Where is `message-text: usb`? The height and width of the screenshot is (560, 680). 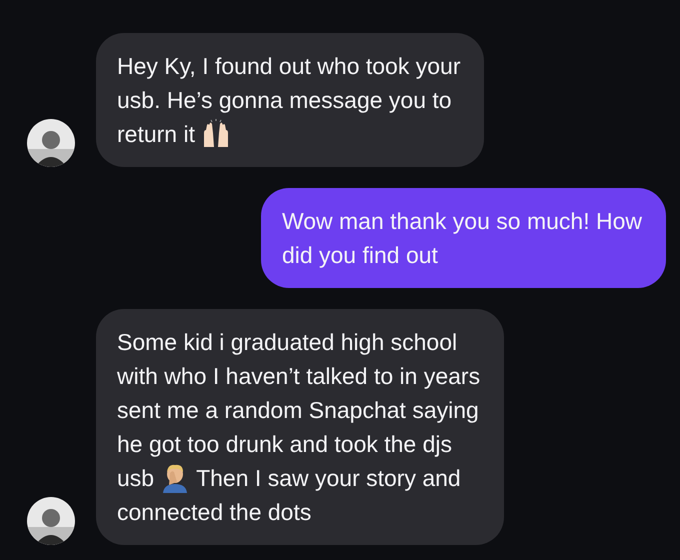
message-text: usb is located at coordinates (135, 478).